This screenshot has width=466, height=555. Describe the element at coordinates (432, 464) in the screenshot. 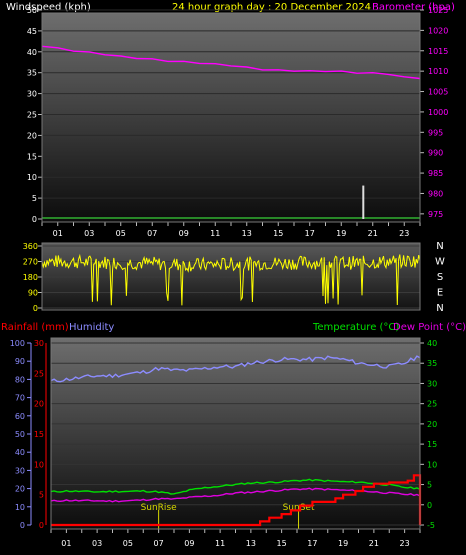

I see `temperature-tick-label: 10` at that location.